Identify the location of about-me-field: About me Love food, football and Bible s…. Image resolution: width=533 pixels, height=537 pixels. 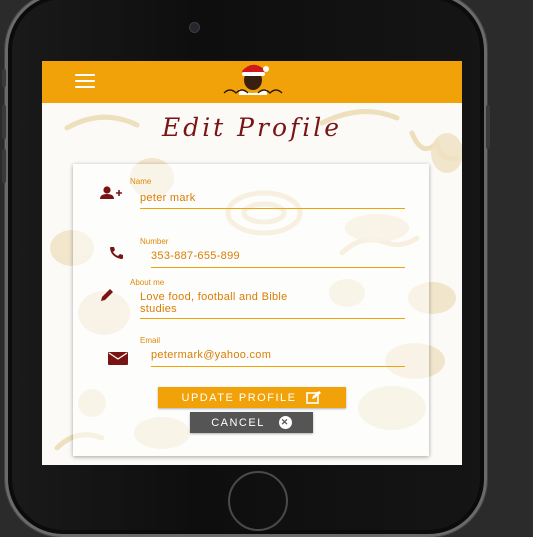
(251, 306).